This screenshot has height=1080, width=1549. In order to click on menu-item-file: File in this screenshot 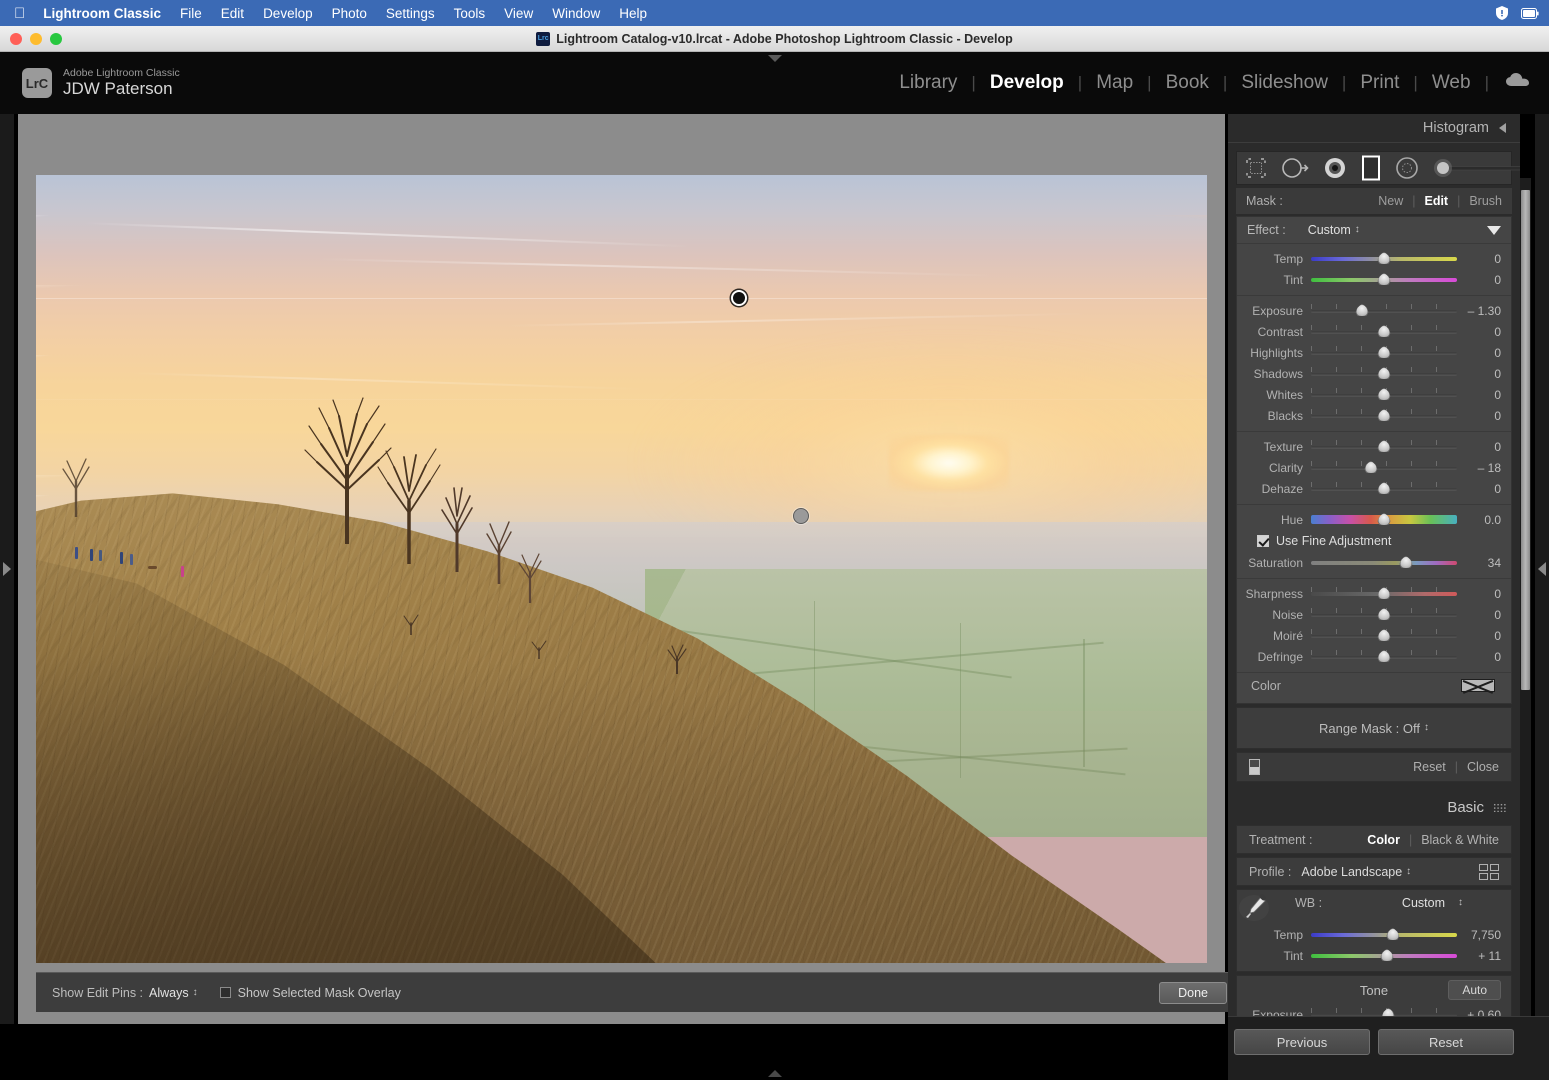, I will do `click(191, 13)`.